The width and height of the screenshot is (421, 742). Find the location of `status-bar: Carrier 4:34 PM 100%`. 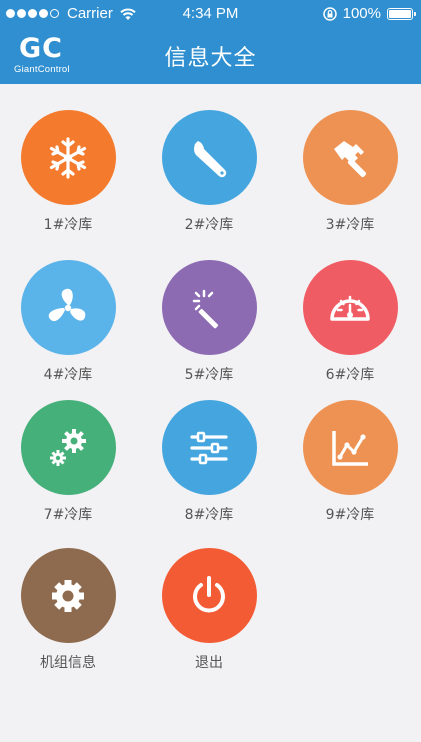

status-bar: Carrier 4:34 PM 100% is located at coordinates (210, 14).